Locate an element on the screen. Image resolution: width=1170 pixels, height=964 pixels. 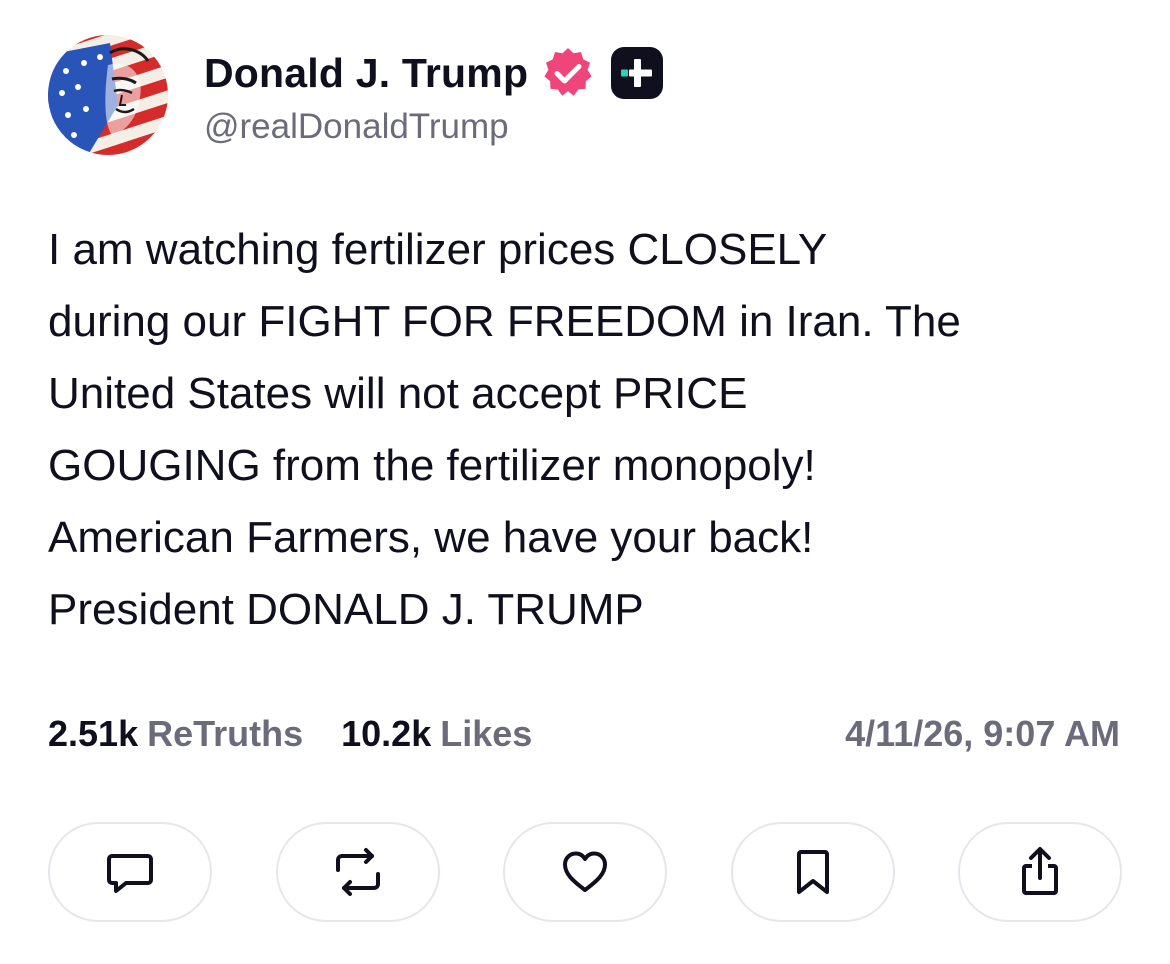
share-icon is located at coordinates (1040, 871).